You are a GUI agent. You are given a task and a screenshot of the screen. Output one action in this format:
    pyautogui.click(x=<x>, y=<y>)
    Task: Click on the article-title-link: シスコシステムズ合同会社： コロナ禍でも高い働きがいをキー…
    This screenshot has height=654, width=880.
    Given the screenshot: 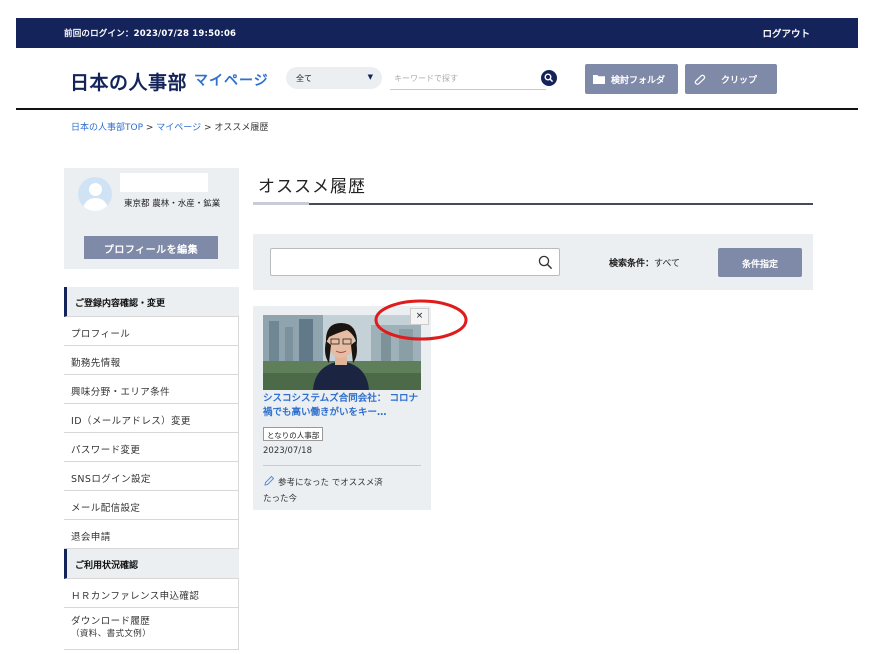 What is the action you would take?
    pyautogui.click(x=343, y=406)
    